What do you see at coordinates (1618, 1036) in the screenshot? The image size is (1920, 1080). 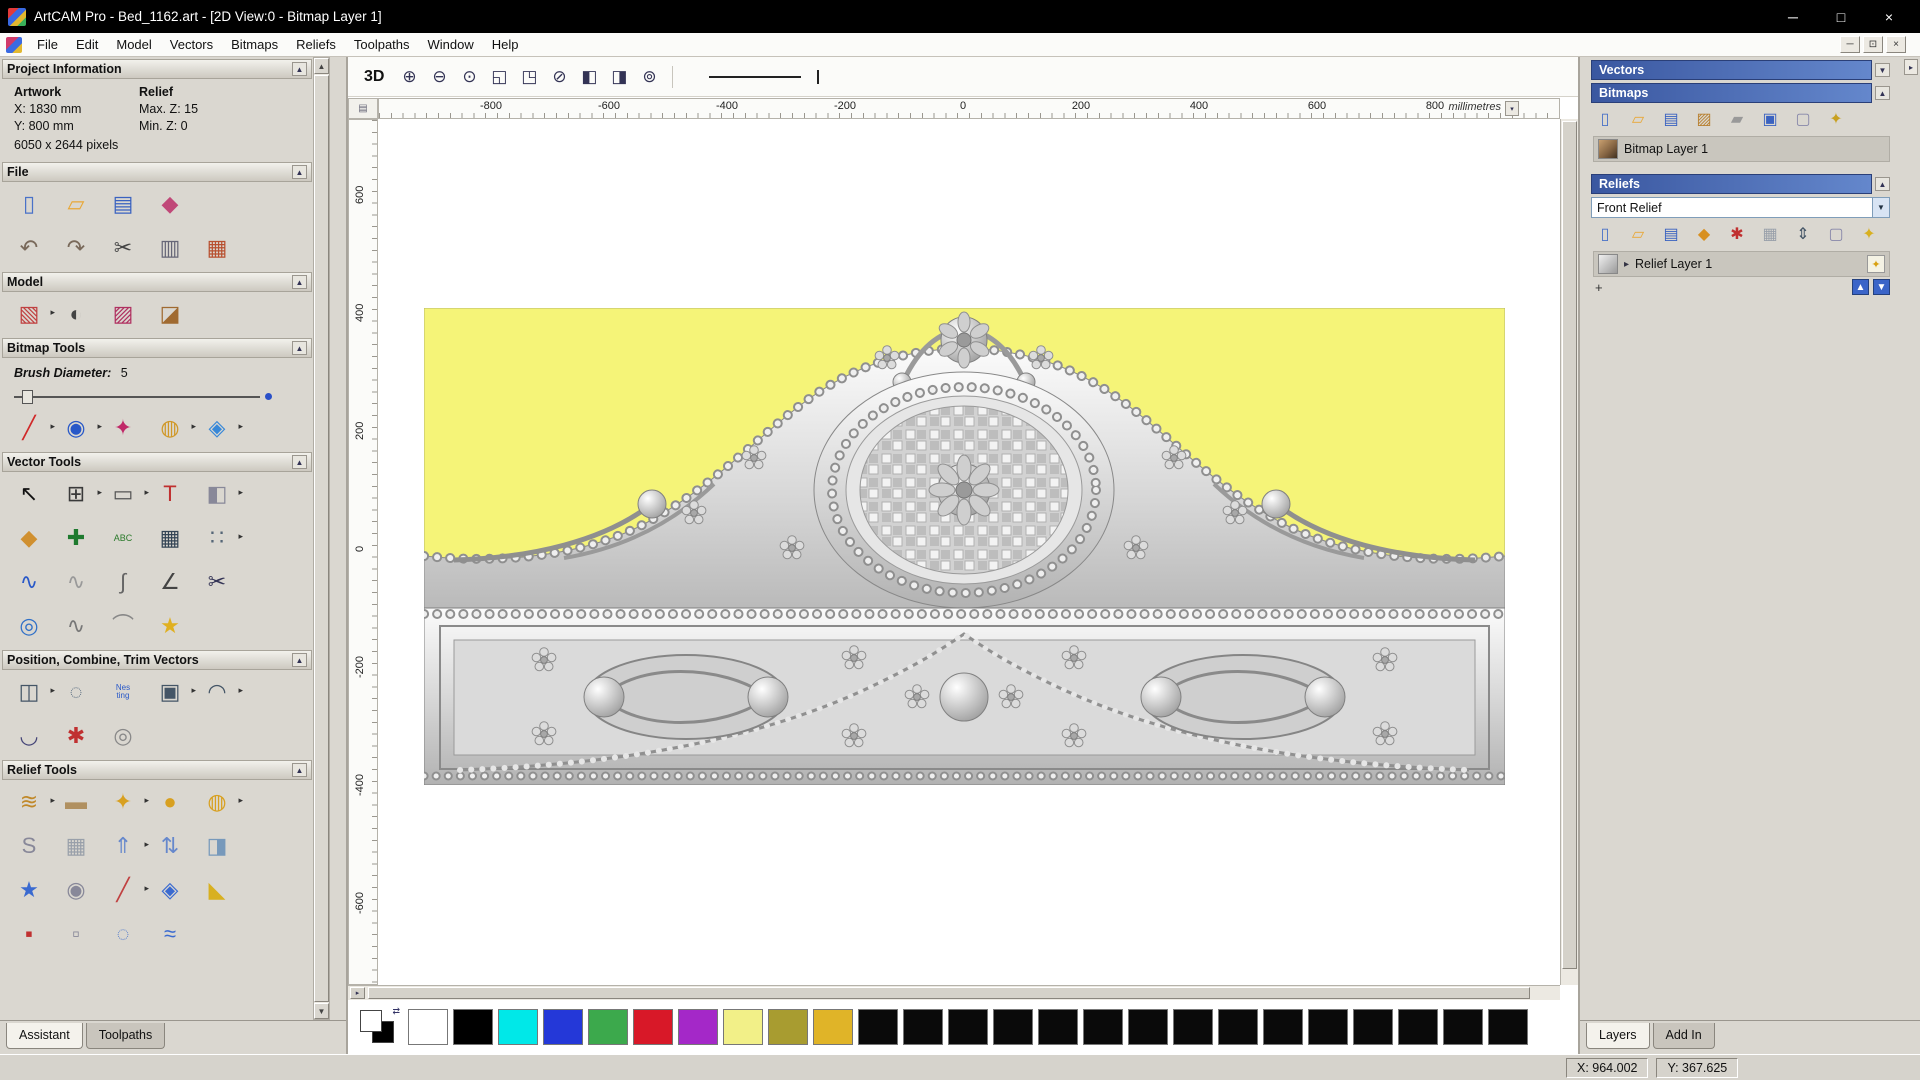 I see `tab-layers: Layers` at bounding box center [1618, 1036].